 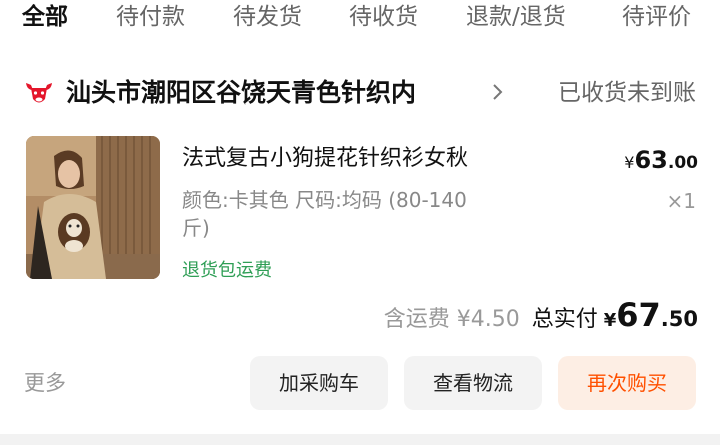 I want to click on product-quantity: ×1, so click(x=681, y=201).